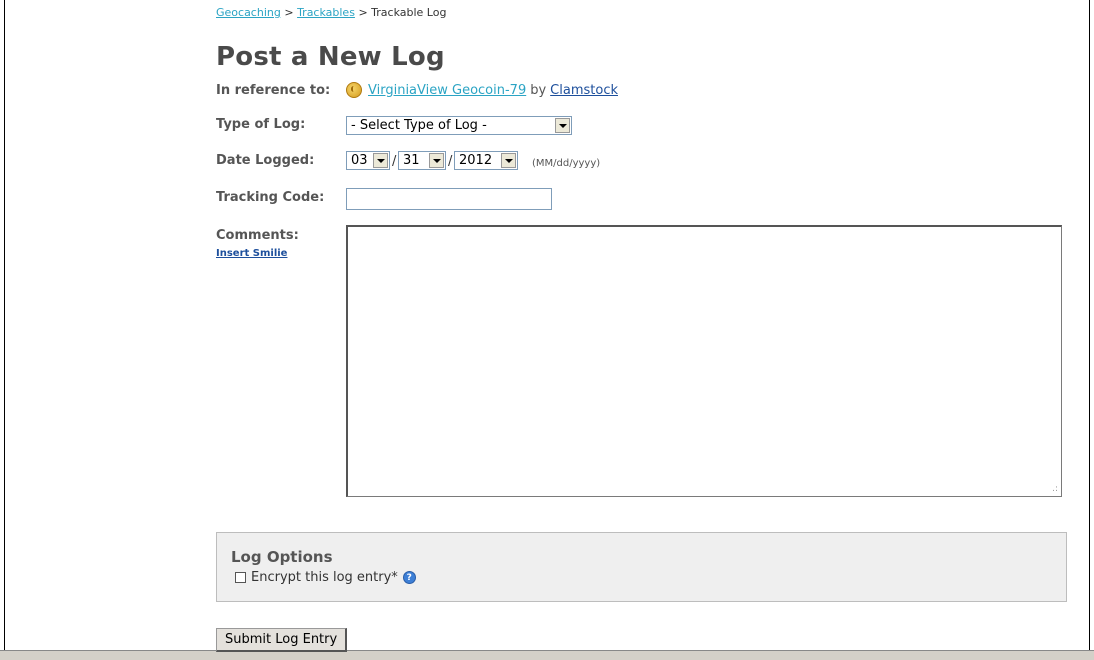 The width and height of the screenshot is (1094, 660). I want to click on insert-smilie-link: Insert Smilie, so click(251, 253).